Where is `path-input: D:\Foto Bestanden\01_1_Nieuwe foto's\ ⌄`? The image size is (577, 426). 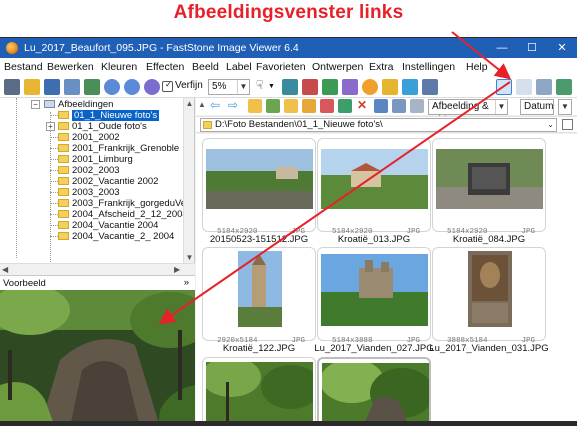
path-input: D:\Foto Bestanden\01_1_Nieuwe foto's\ ⌄ is located at coordinates (378, 125).